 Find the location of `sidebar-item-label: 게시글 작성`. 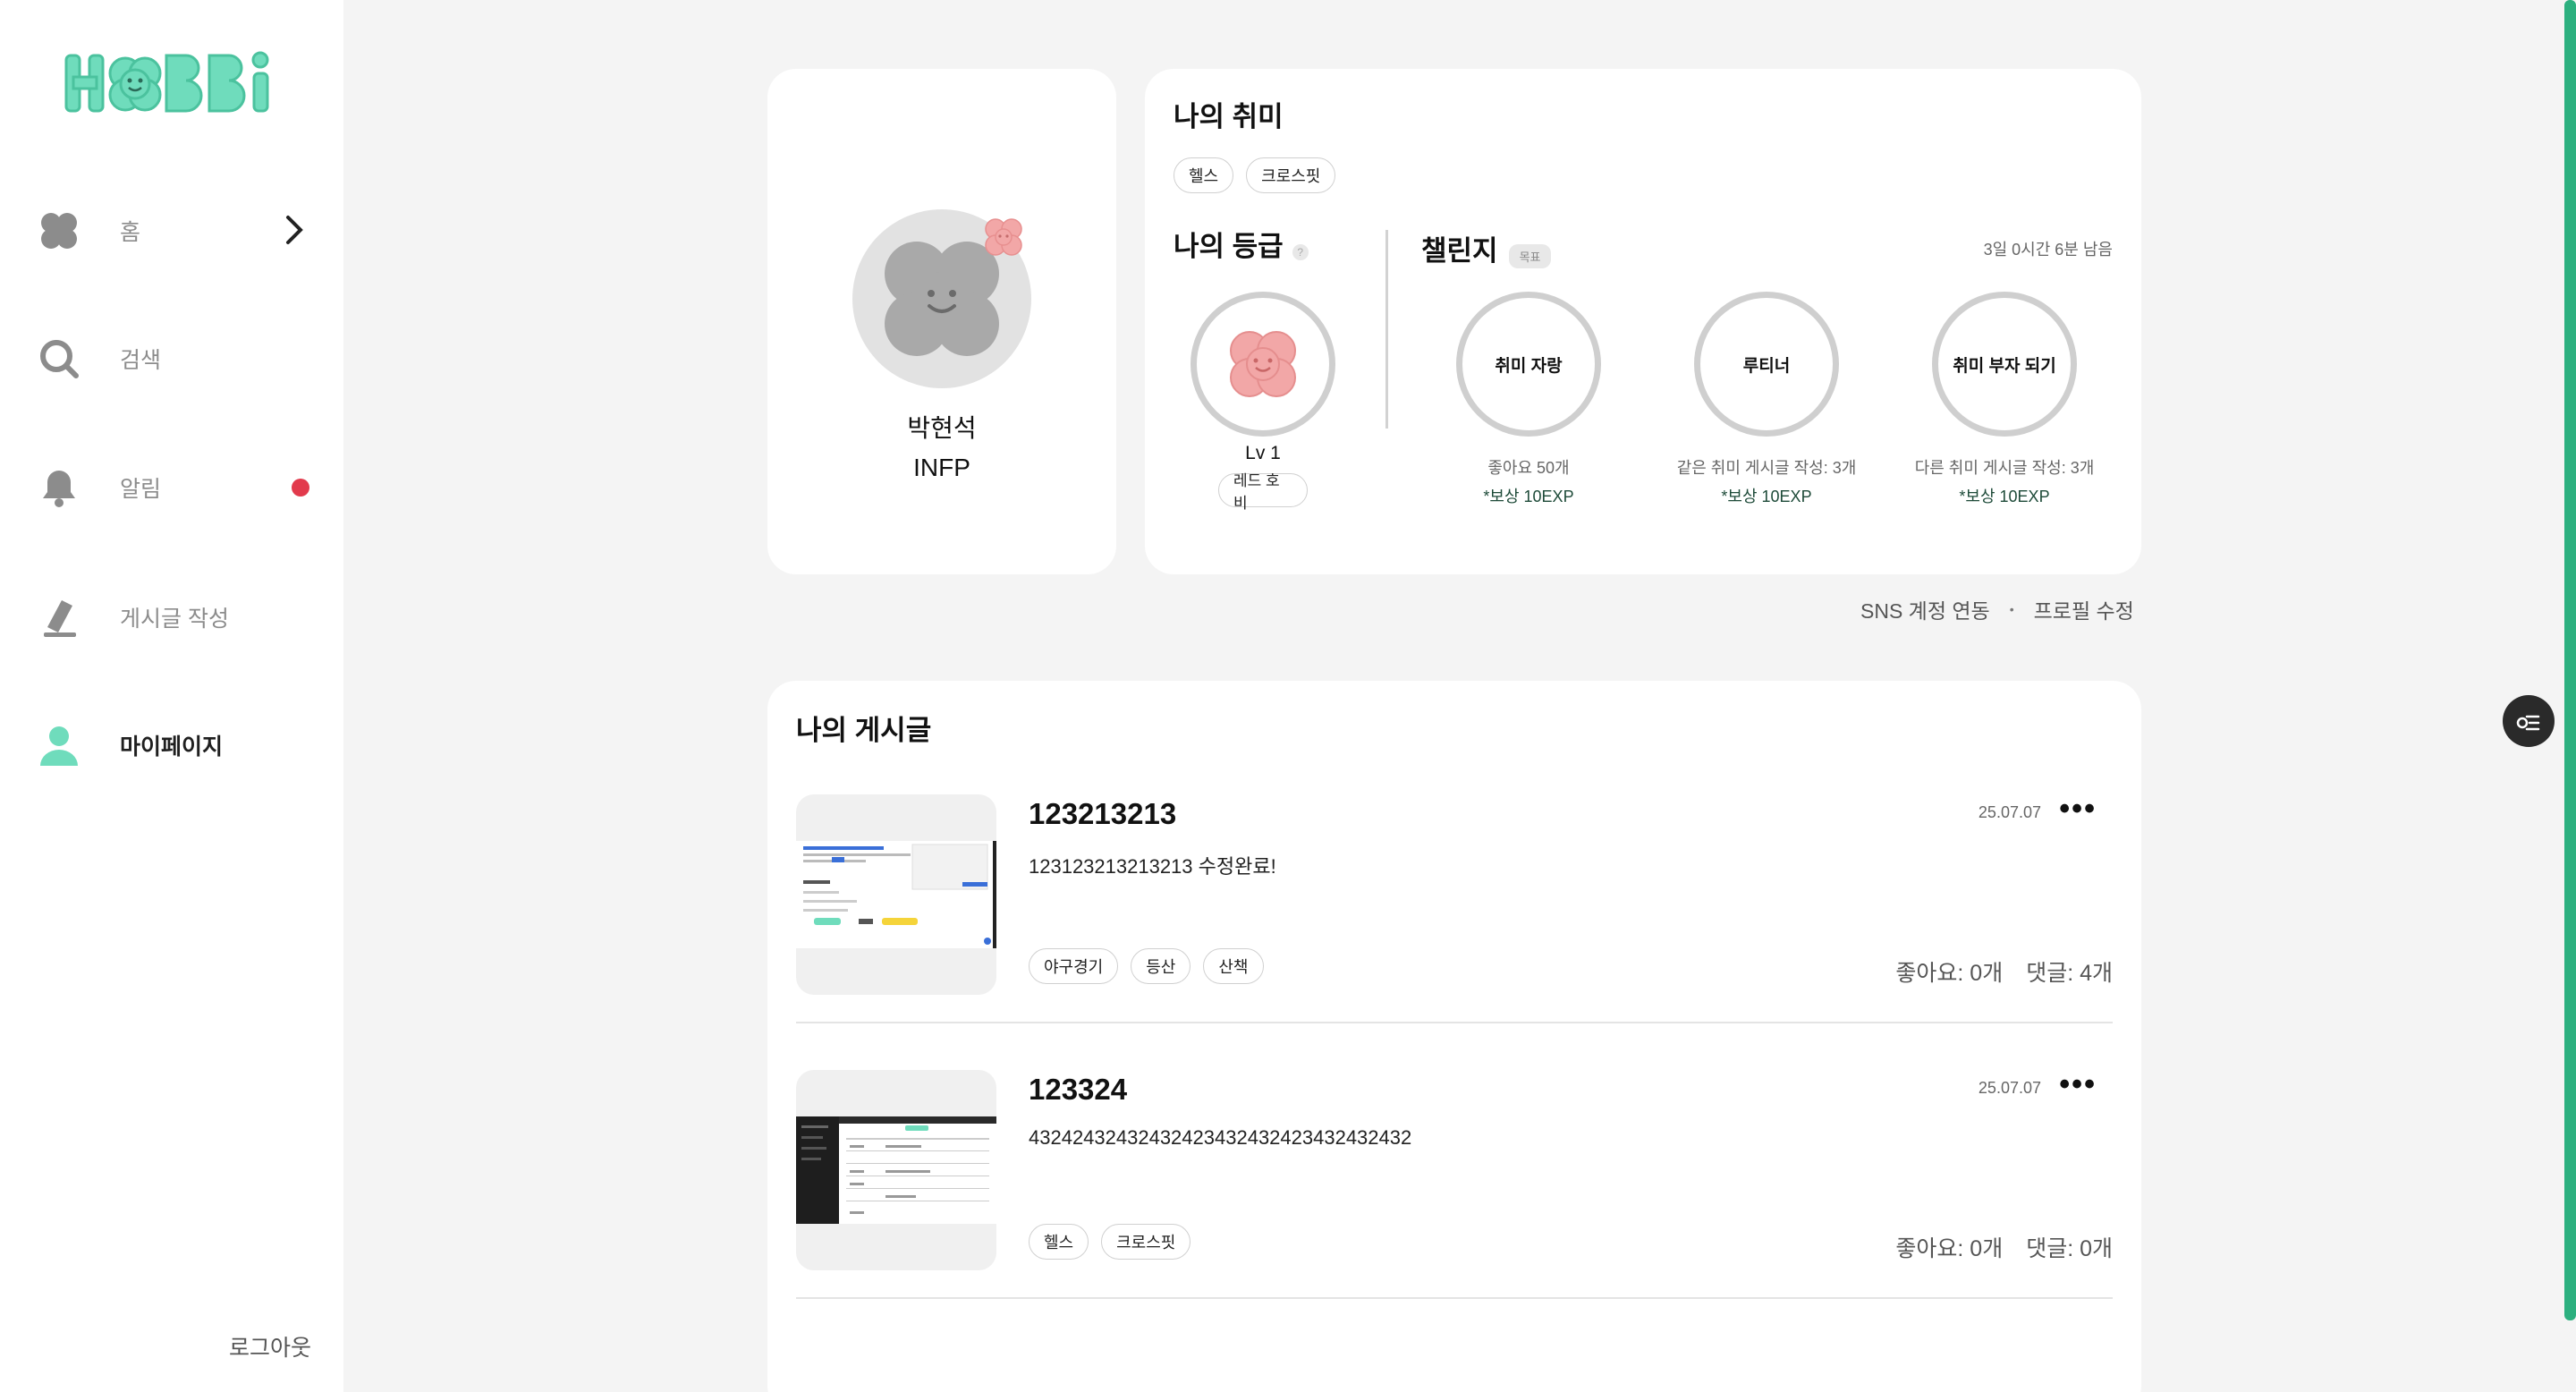

sidebar-item-label: 게시글 작성 is located at coordinates (174, 619).